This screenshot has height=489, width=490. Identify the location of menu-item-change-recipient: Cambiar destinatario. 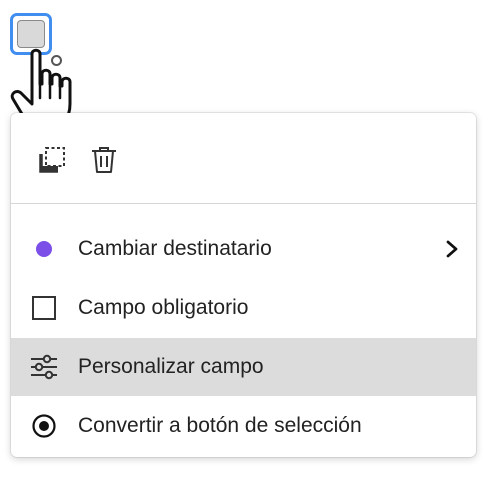
(243, 249).